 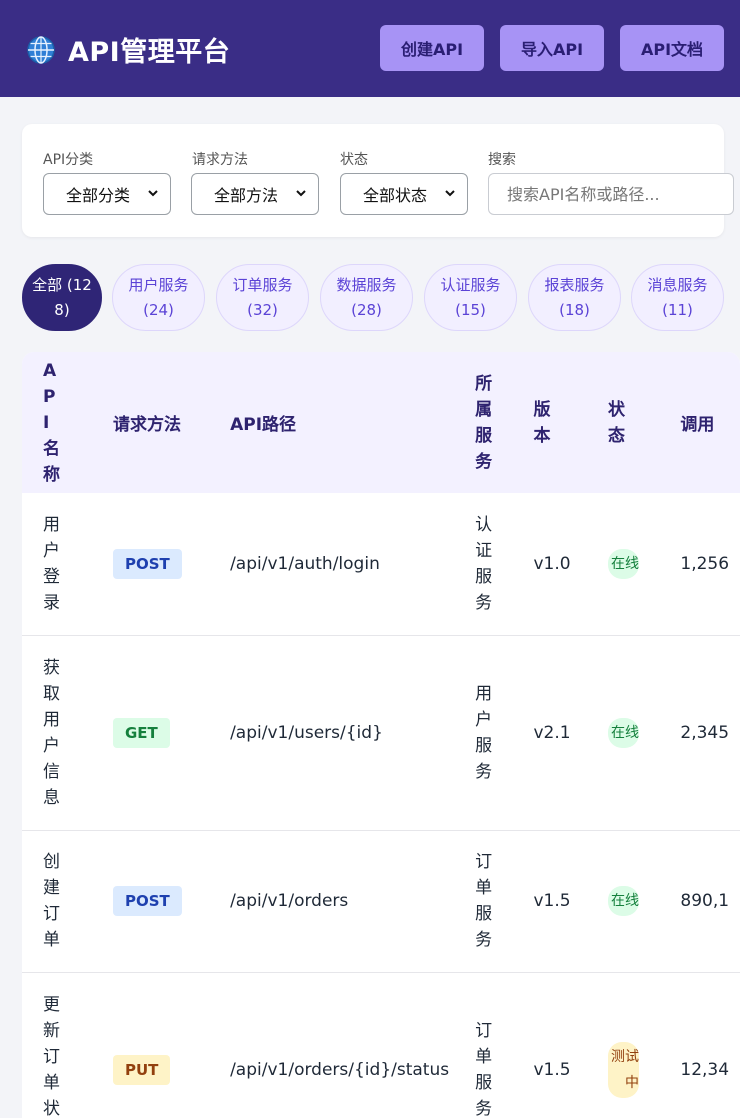 What do you see at coordinates (552, 48) in the screenshot?
I see `import-api-button: 导入API` at bounding box center [552, 48].